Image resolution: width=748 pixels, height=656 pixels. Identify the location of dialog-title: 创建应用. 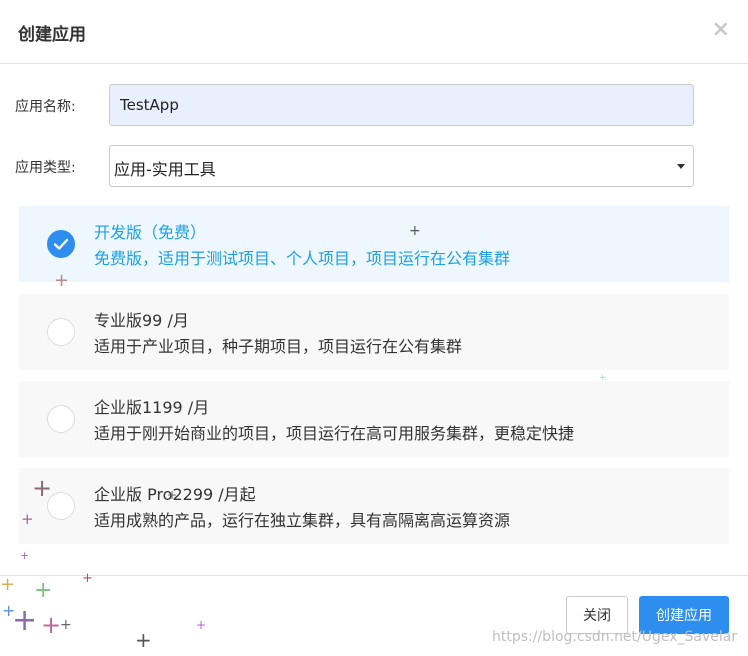
(52, 35).